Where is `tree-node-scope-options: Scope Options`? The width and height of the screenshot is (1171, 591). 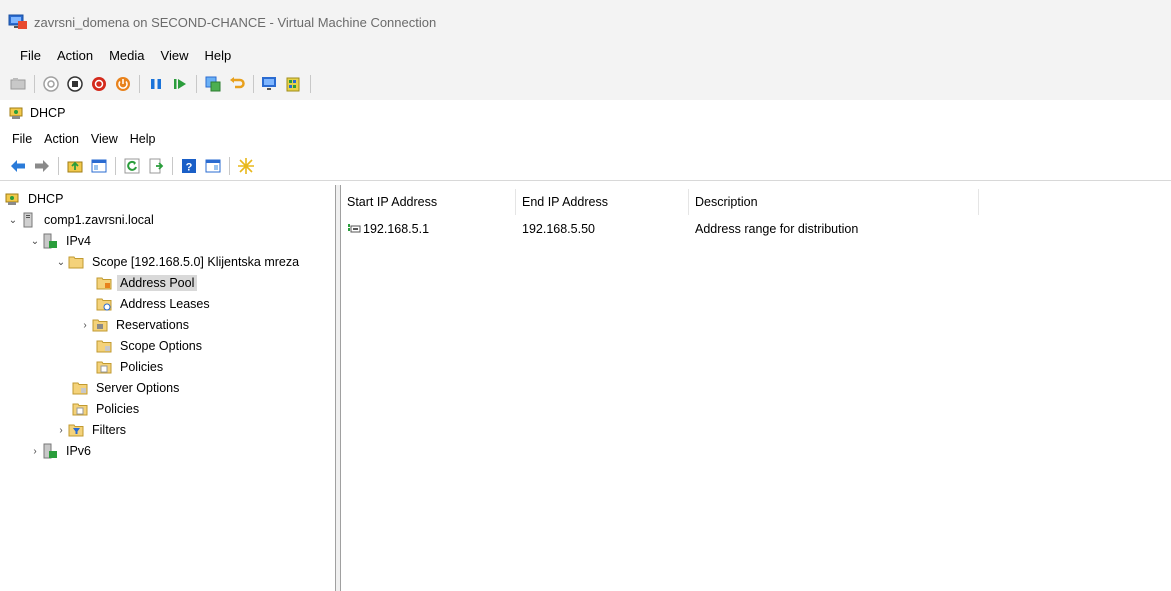 tree-node-scope-options: Scope Options is located at coordinates (150, 346).